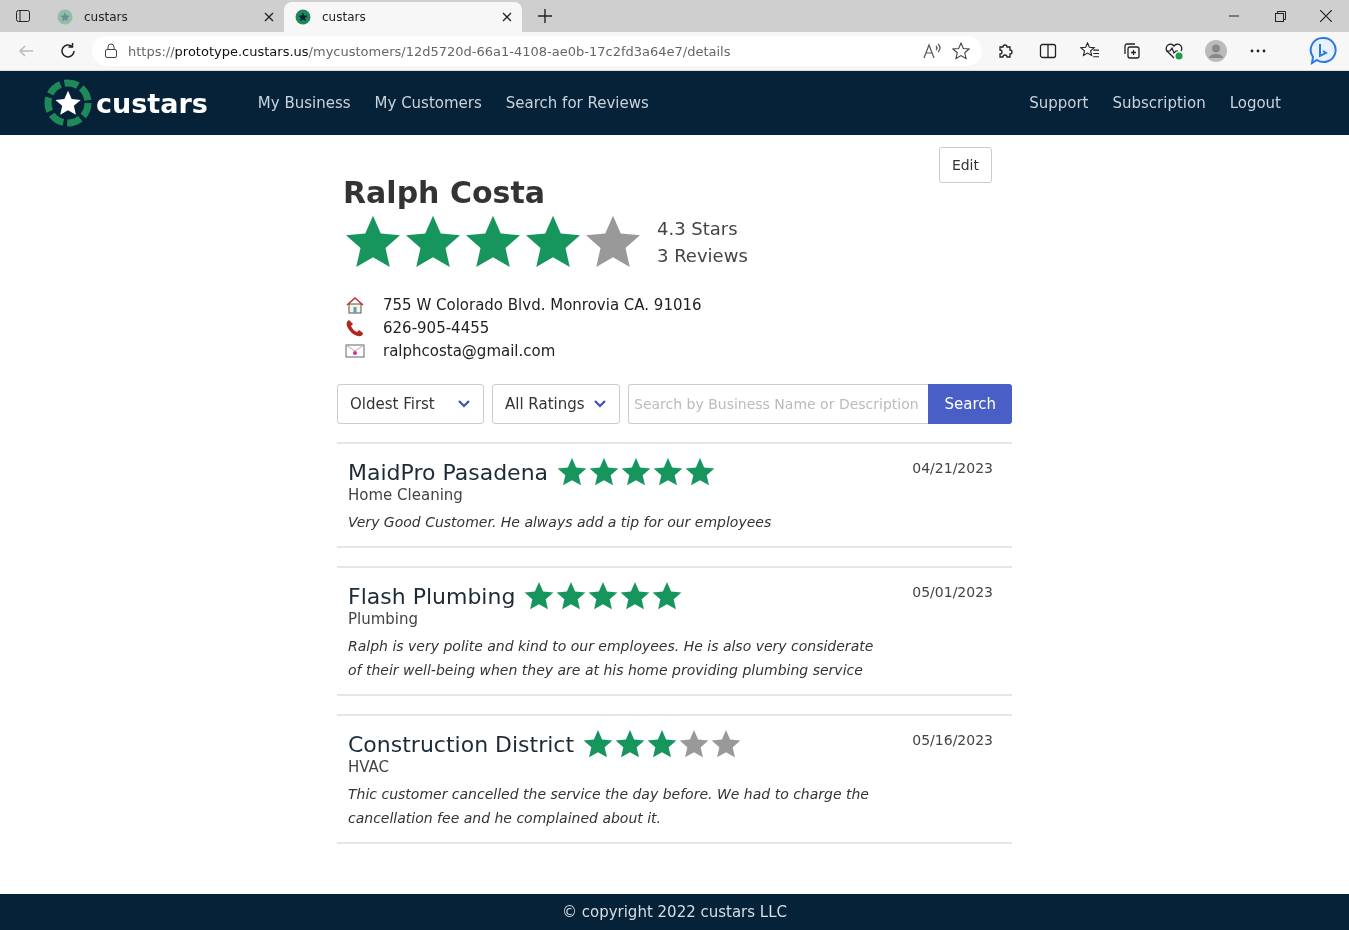  I want to click on phone-icon, so click(355, 328).